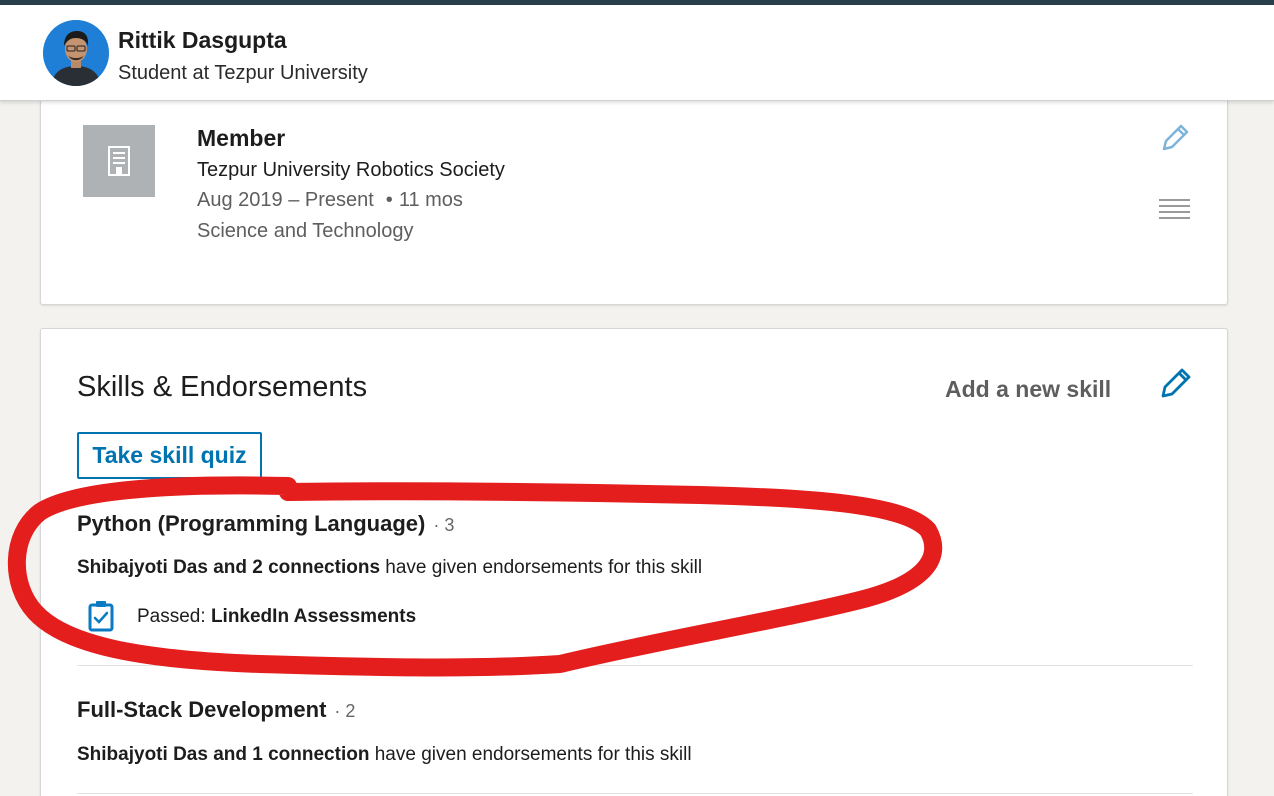 Image resolution: width=1274 pixels, height=796 pixels. Describe the element at coordinates (202, 40) in the screenshot. I see `profile-name: Rittik Dasgupta` at that location.